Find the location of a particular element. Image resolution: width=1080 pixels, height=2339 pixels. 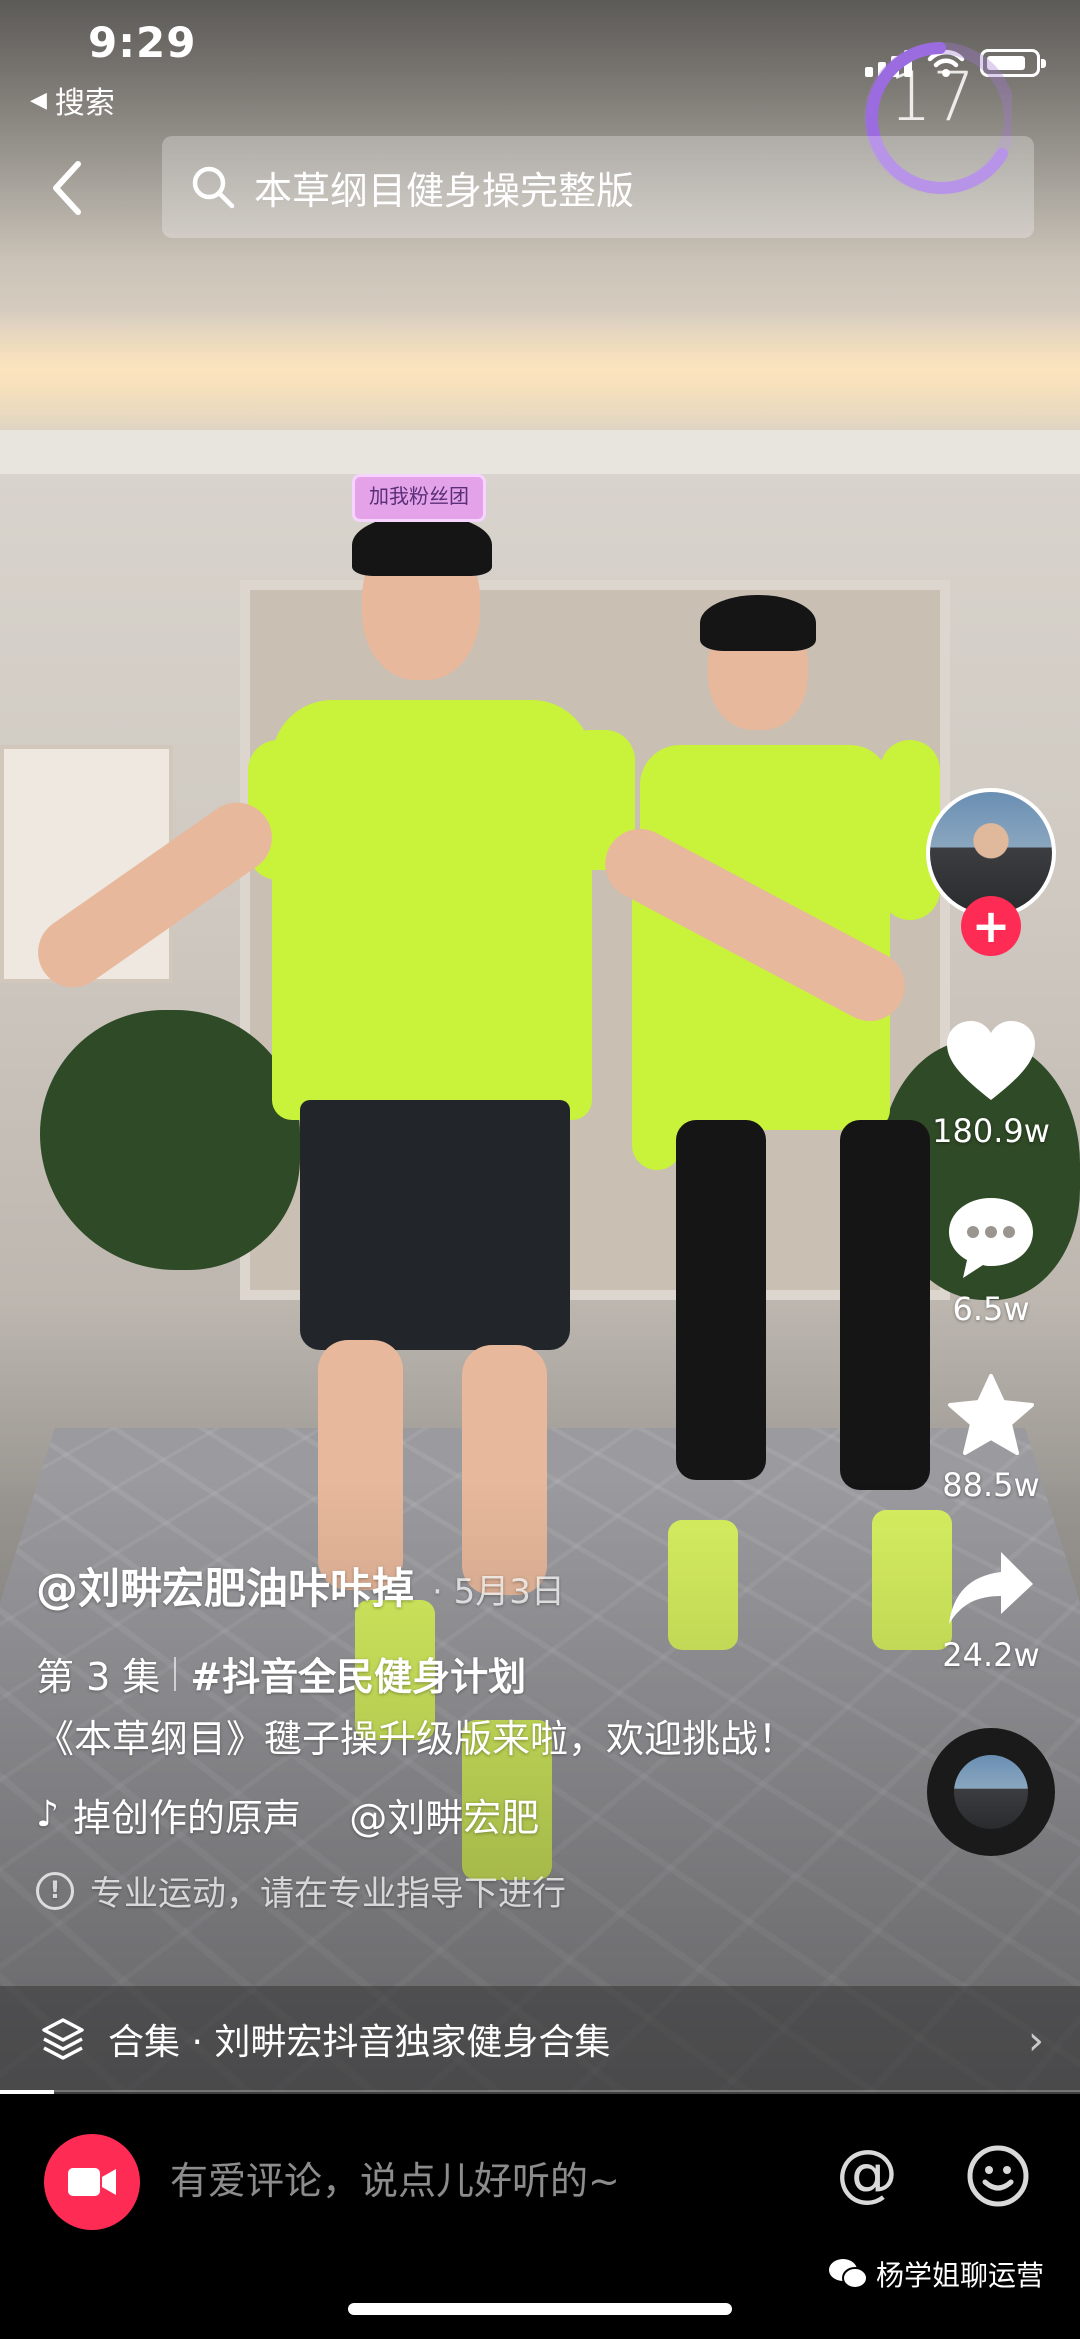

like-button: 180.9w is located at coordinates (991, 1084).